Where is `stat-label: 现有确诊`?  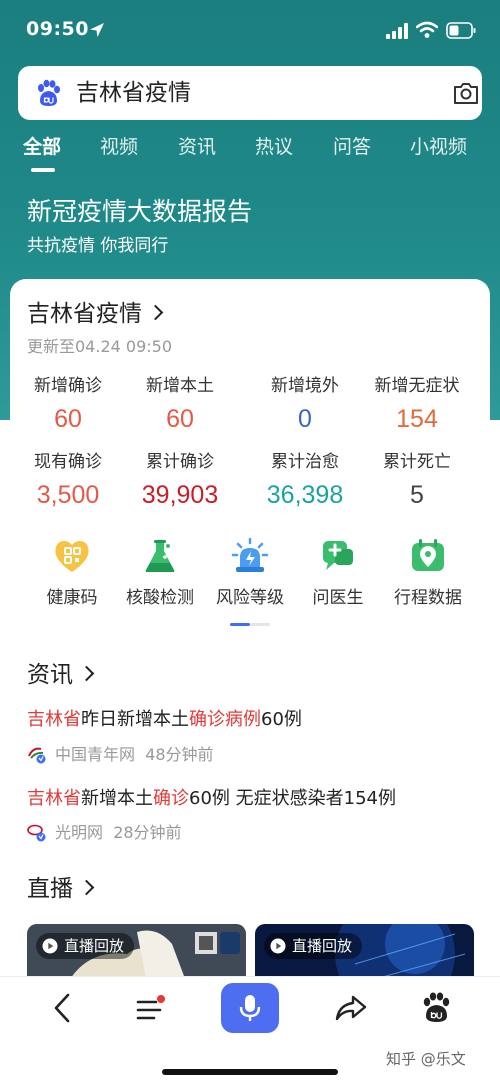
stat-label: 现有确诊 is located at coordinates (68, 462).